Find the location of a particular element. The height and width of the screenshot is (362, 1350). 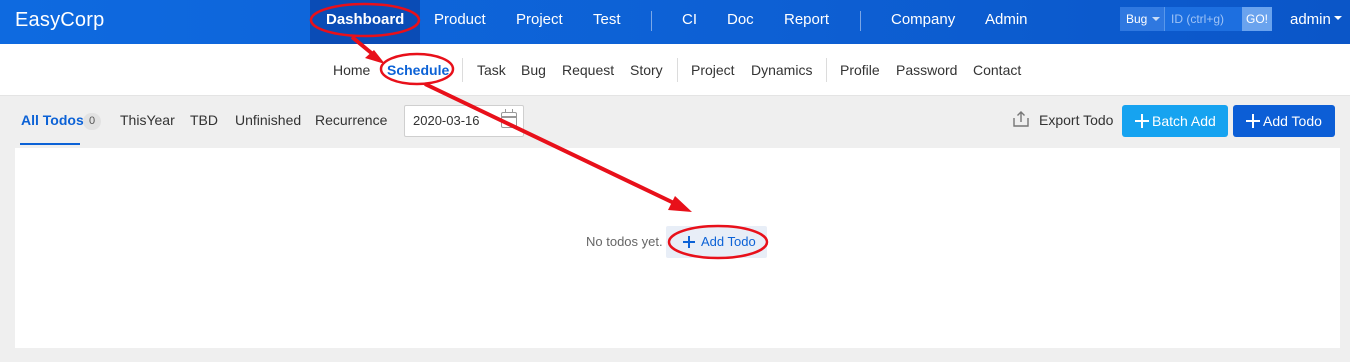

export-icon is located at coordinates (1021, 119).